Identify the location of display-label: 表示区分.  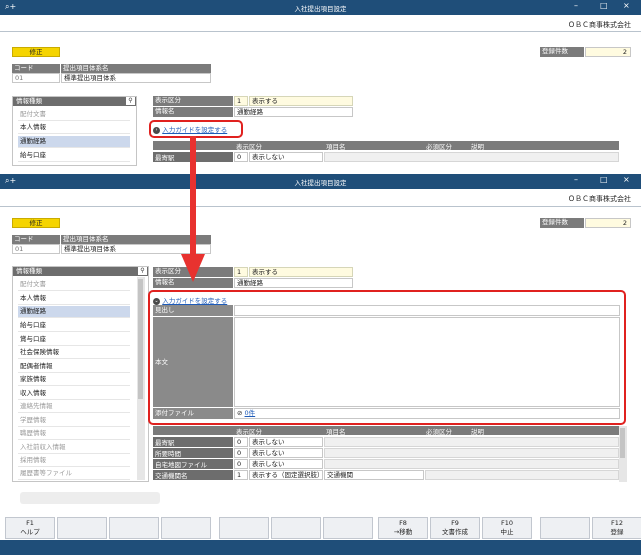
(193, 101).